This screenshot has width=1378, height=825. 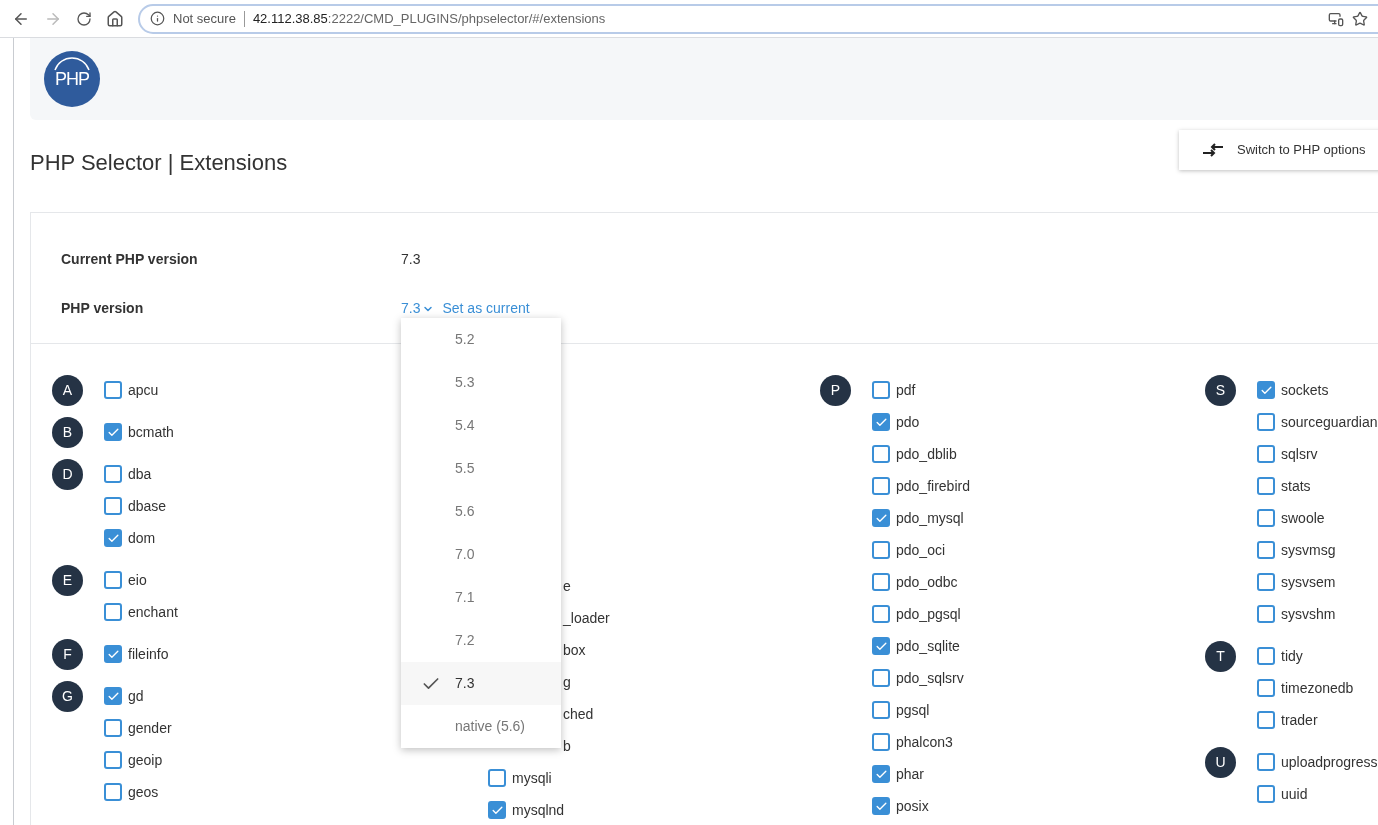 I want to click on address-bar: Not secure 42.112.38.85:2222/CMD_PLUGINS/phpselector/#/extensions, so click(x=758, y=18).